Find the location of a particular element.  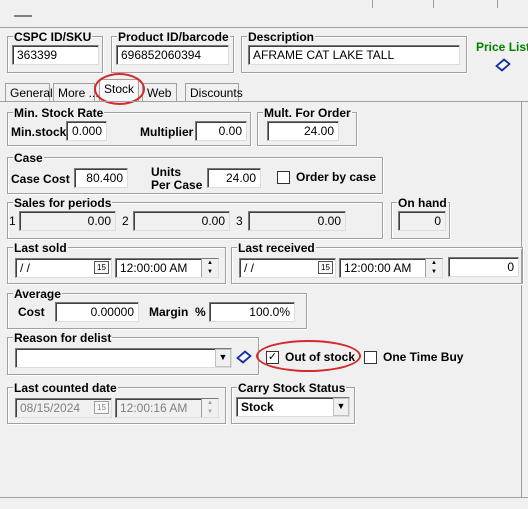

case-cost-label: Case Cost is located at coordinates (40, 179).